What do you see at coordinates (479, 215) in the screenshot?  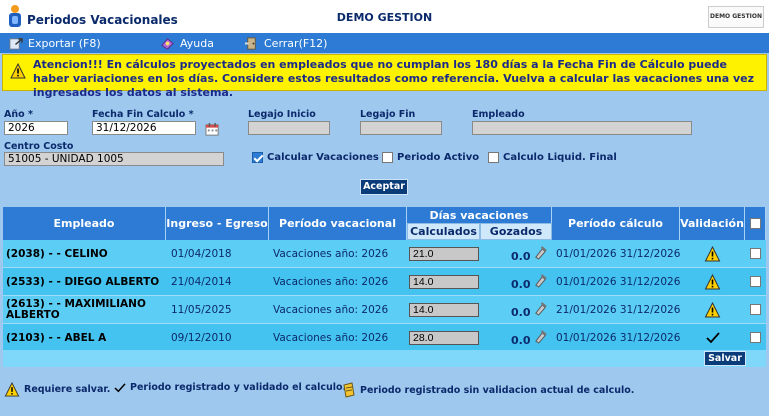 I see `header-dias-vacaciones: Días vacaciones` at bounding box center [479, 215].